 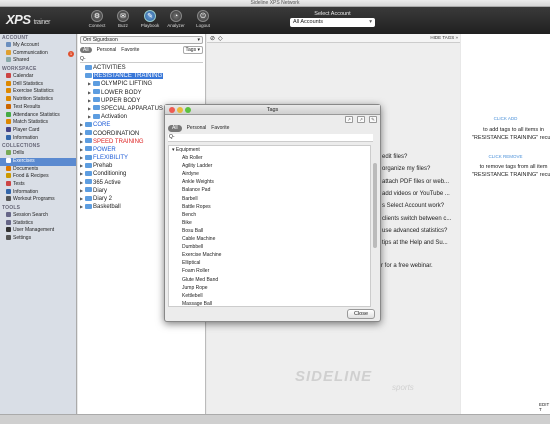 What do you see at coordinates (141, 40) in the screenshot?
I see `owner-dropdown: Orri Sigurdsson` at bounding box center [141, 40].